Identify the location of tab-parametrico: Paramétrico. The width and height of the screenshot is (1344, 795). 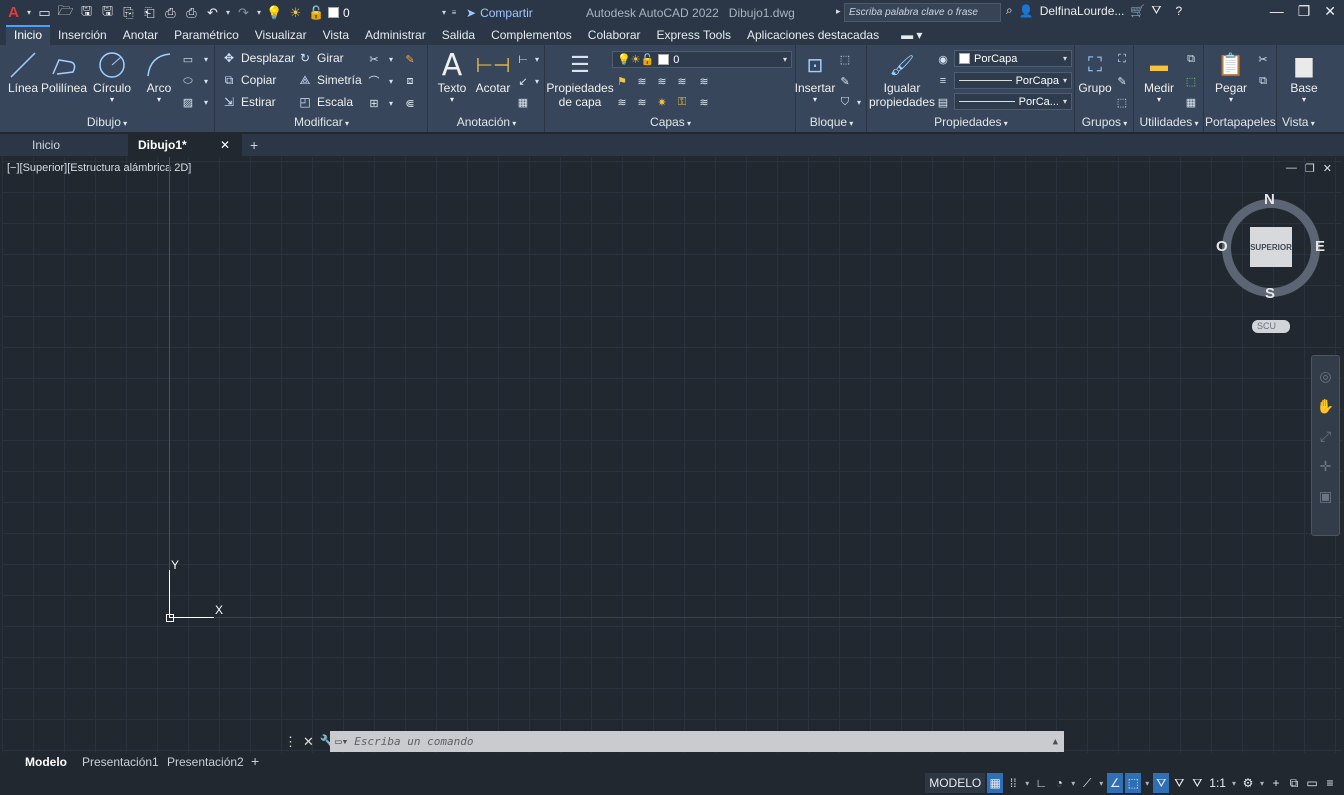
(206, 35).